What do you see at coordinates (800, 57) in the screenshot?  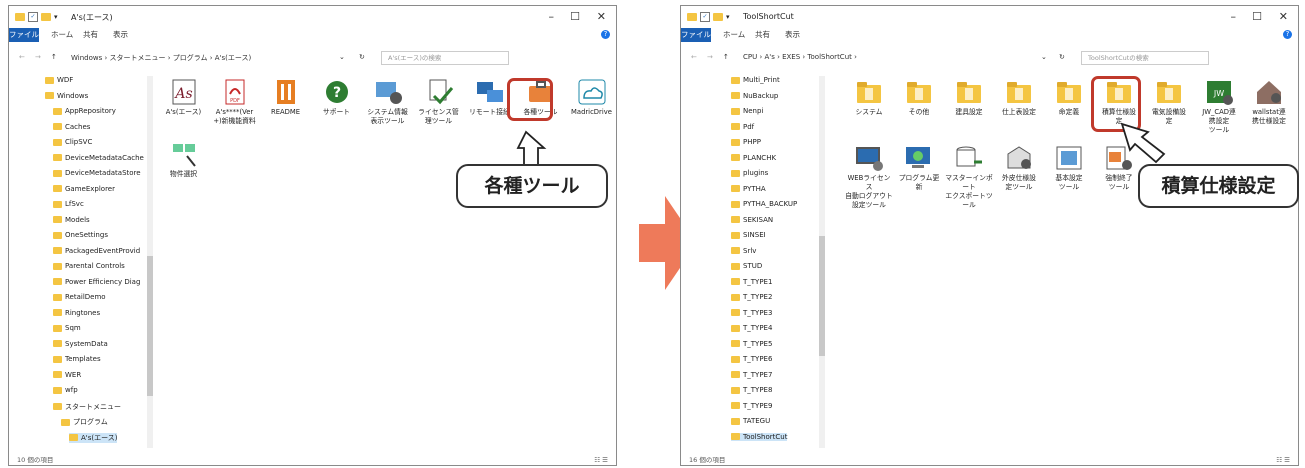 I see `address-path: CPU › A's › EXES › ToolShortCut ›` at bounding box center [800, 57].